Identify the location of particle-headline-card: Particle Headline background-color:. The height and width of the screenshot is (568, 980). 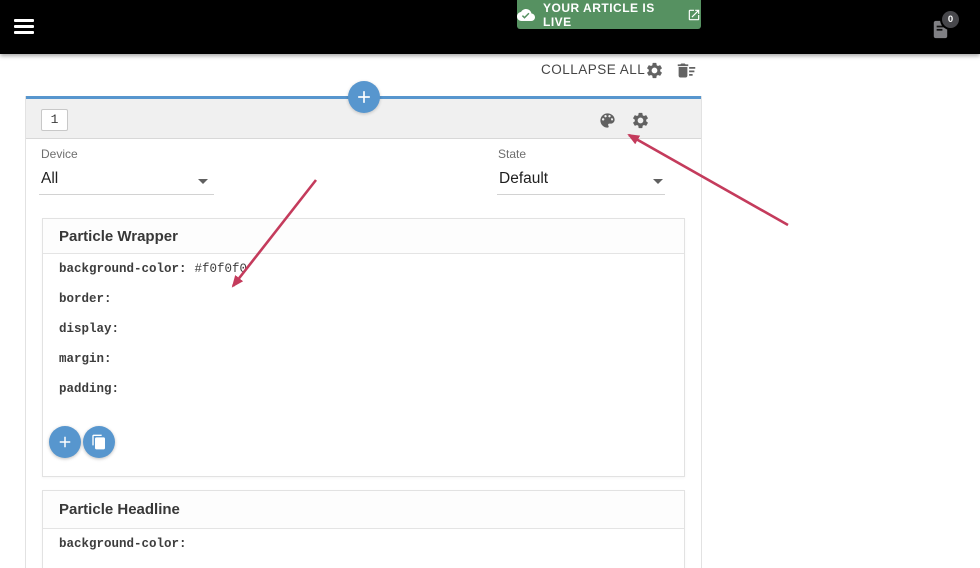
(363, 529).